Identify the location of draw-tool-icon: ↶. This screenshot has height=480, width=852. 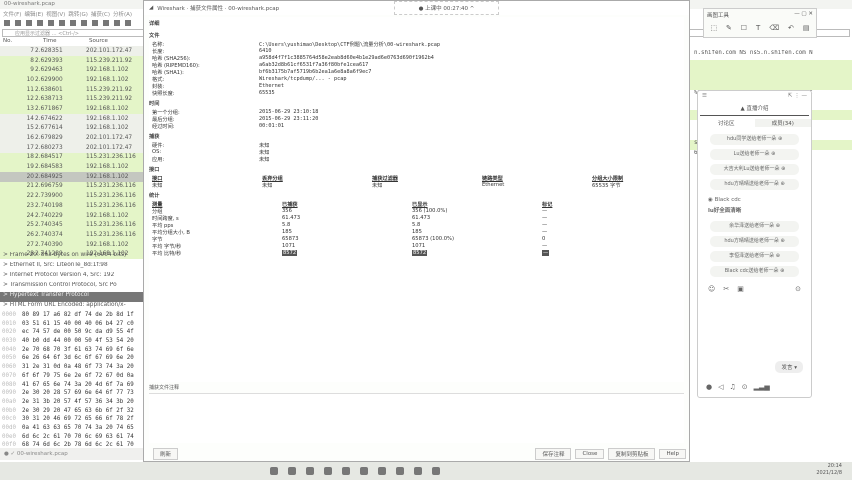
(791, 28).